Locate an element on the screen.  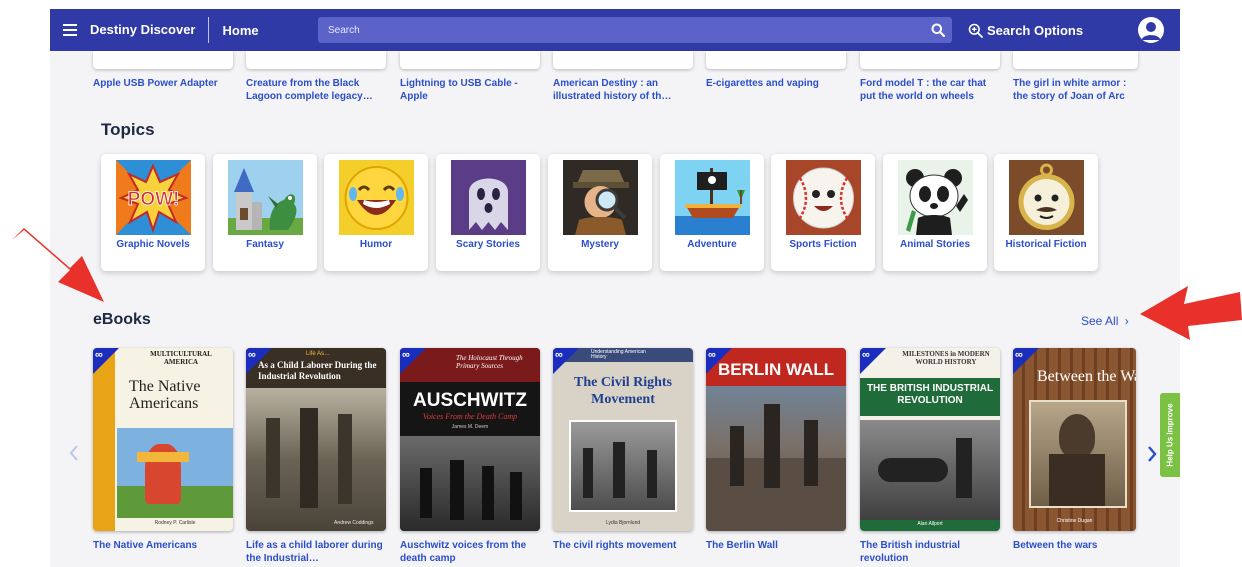
cover-title: Between the Wa is located at coordinates (1086, 376).